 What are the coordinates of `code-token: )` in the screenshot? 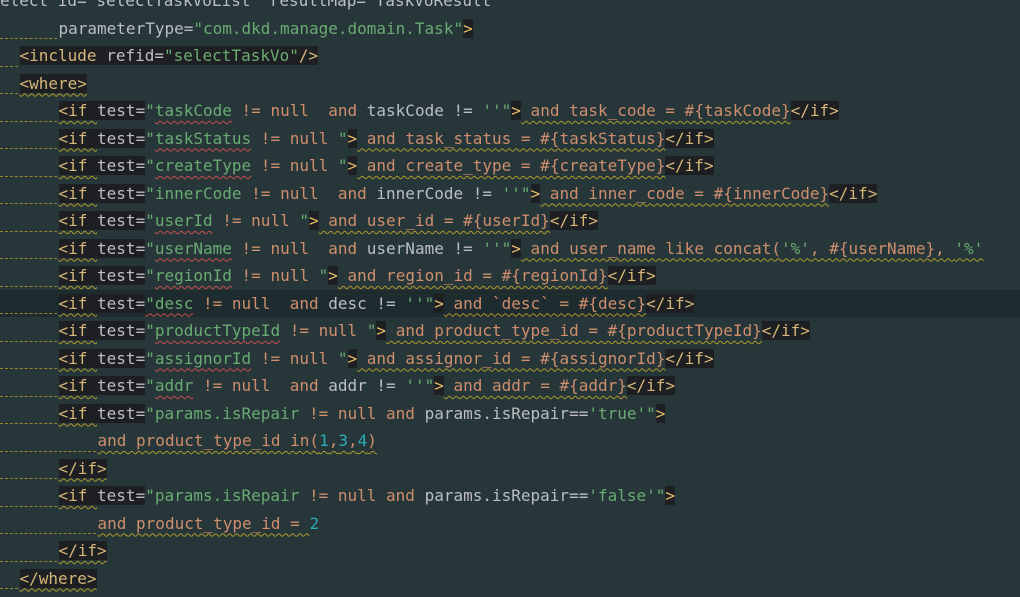 It's located at (372, 440).